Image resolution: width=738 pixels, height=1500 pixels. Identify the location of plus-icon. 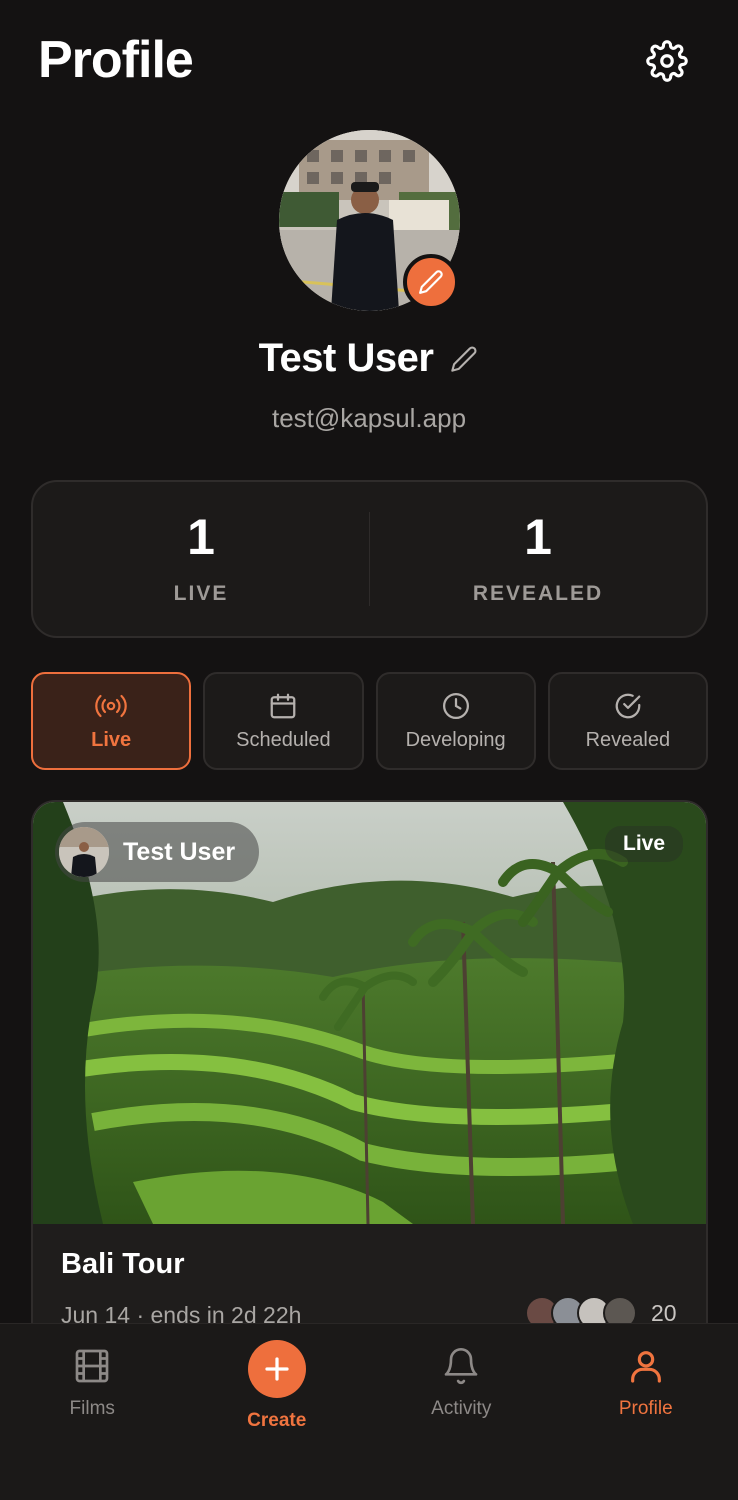
(277, 1369).